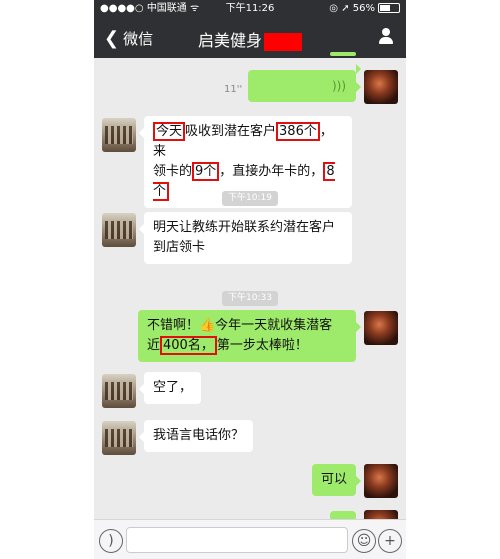 This screenshot has width=500, height=559. I want to click on status-bar: ●●●●○ 中国联通 ᯤ 下午11:26 ◎ ➚ 56%, so click(250, 9).